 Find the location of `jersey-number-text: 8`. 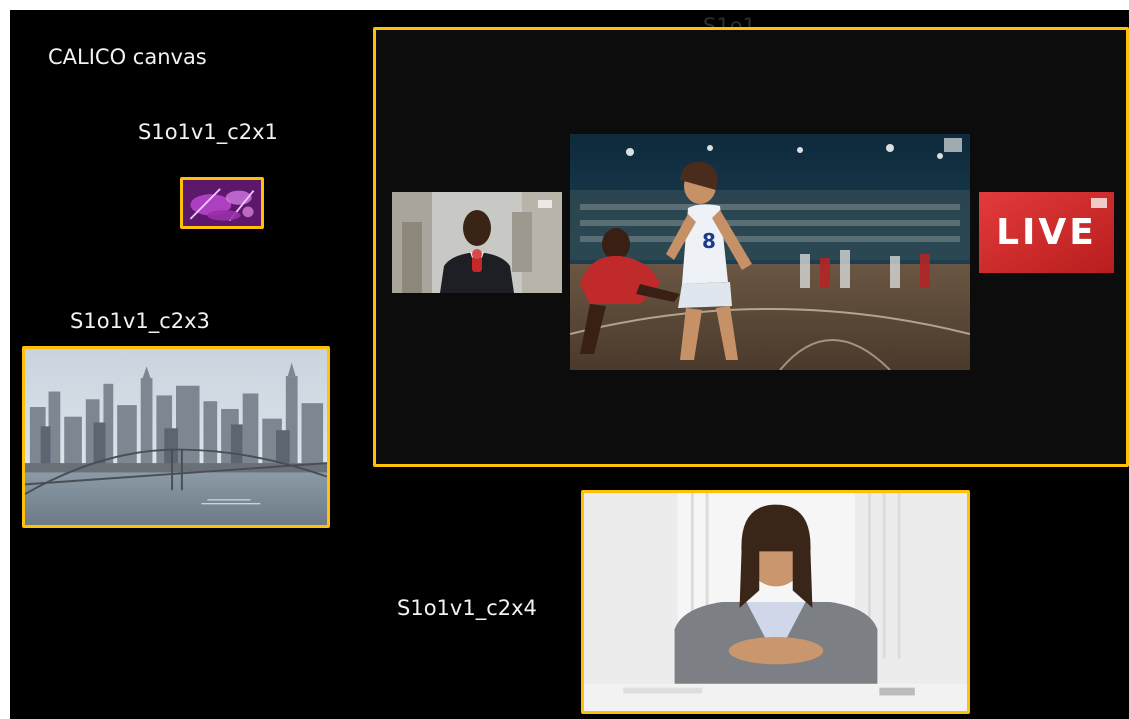

jersey-number-text: 8 is located at coordinates (709, 241).